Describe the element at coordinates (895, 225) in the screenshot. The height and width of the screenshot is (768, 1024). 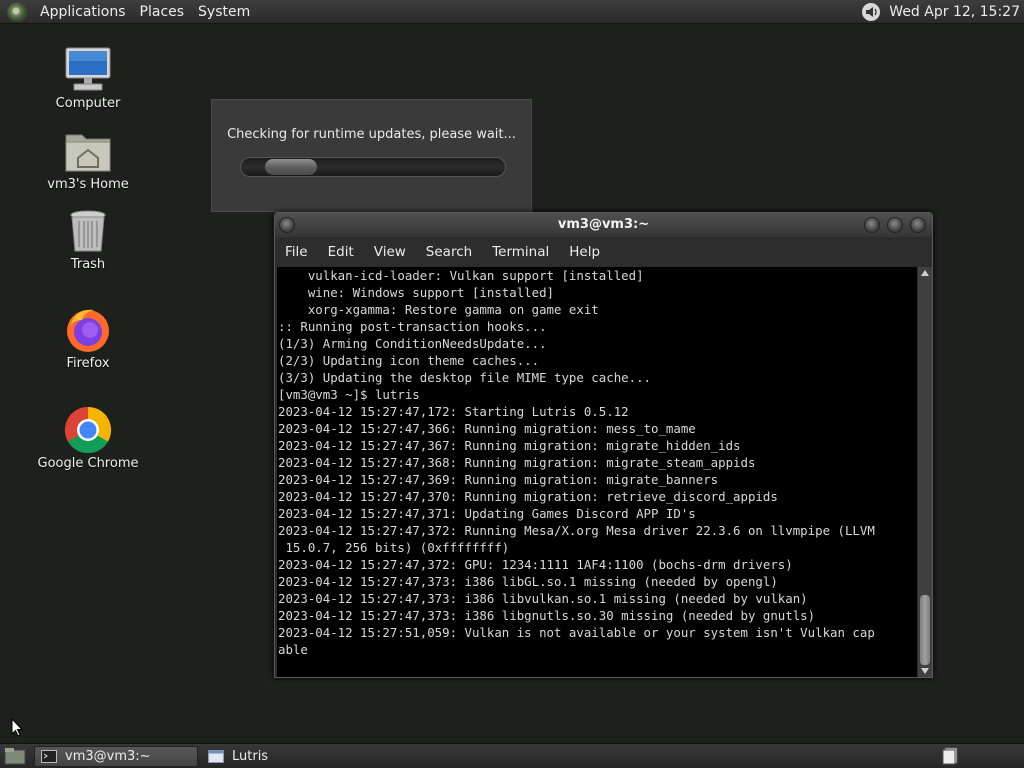
I see `maximize-button` at that location.